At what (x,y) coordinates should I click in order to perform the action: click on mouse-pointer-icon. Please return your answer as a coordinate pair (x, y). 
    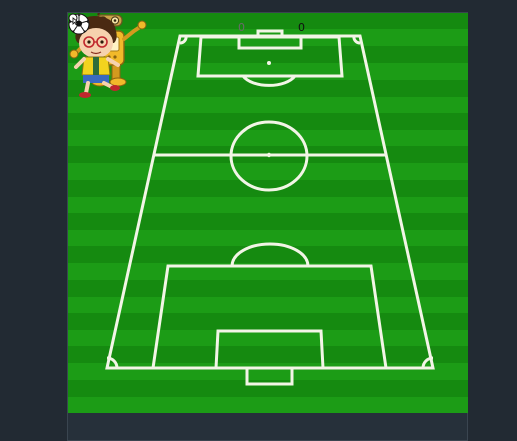
    Looking at the image, I should click on (73, 19).